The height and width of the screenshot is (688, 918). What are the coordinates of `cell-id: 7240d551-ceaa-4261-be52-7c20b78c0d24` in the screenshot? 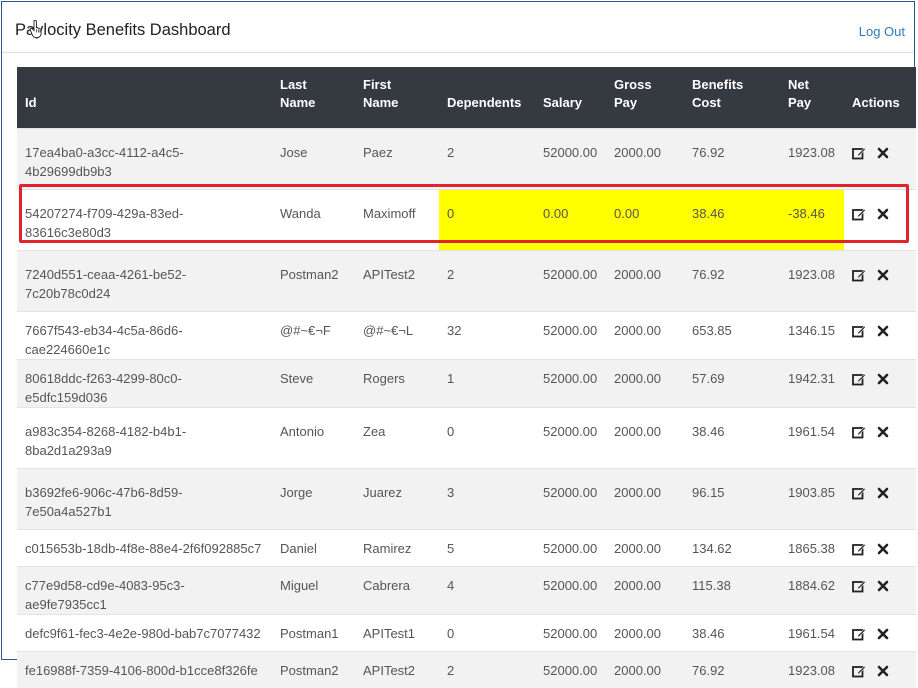 It's located at (144, 280).